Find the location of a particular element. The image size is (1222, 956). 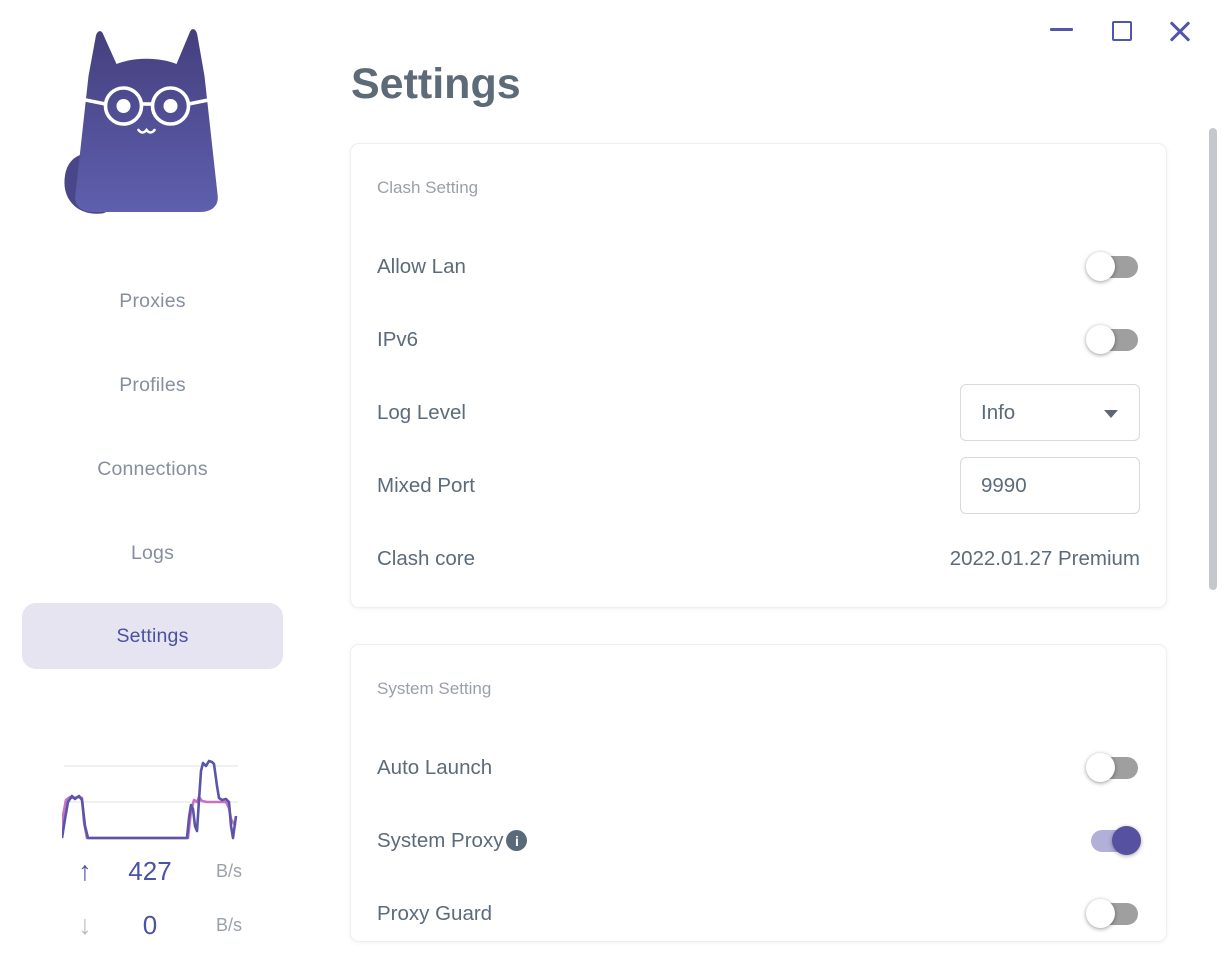

download-line is located at coordinates (149, 817).